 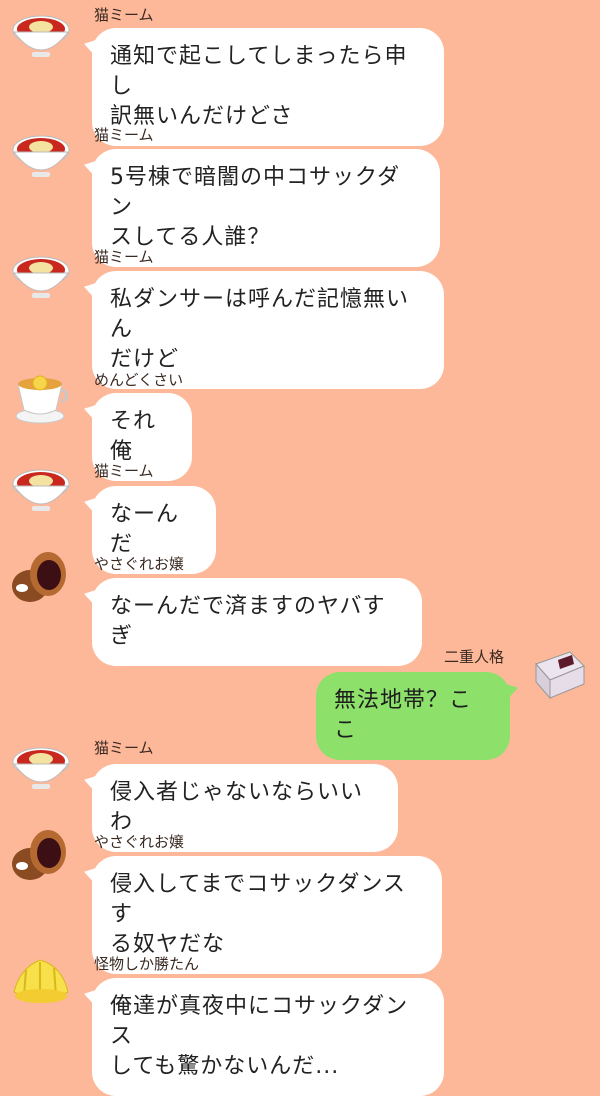 What do you see at coordinates (41, 397) in the screenshot?
I see `lemon-tea-cup-icon` at bounding box center [41, 397].